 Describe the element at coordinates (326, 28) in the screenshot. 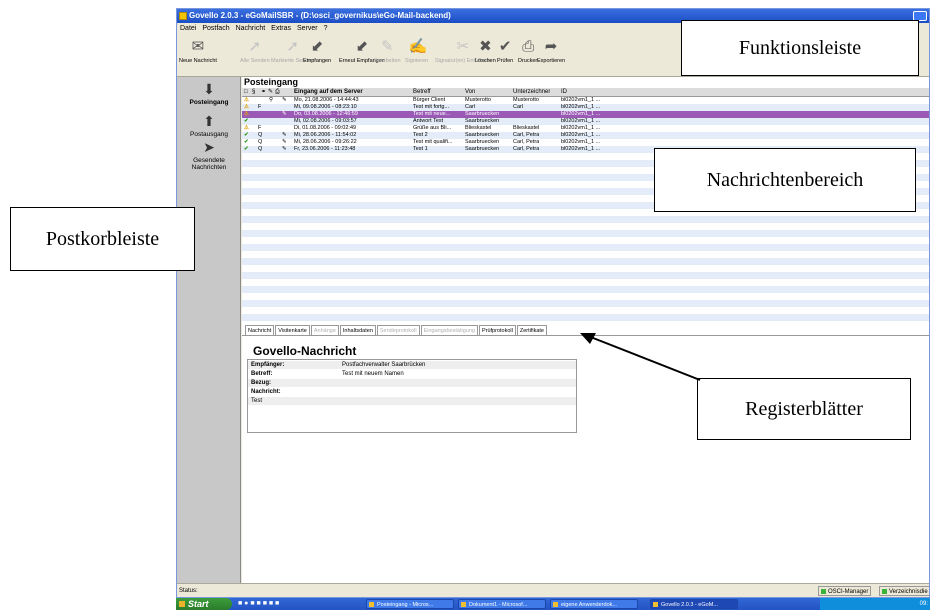

I see `menu--: ?` at that location.